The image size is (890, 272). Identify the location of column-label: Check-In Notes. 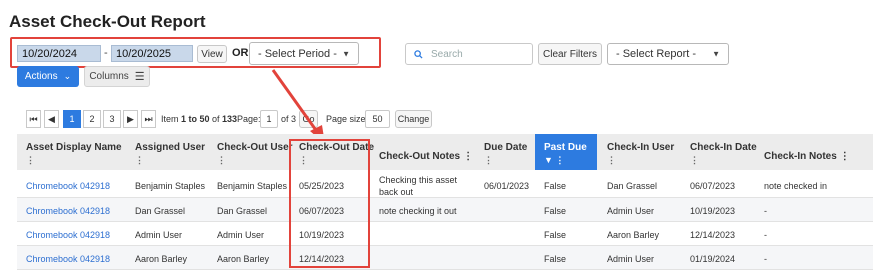
(800, 156).